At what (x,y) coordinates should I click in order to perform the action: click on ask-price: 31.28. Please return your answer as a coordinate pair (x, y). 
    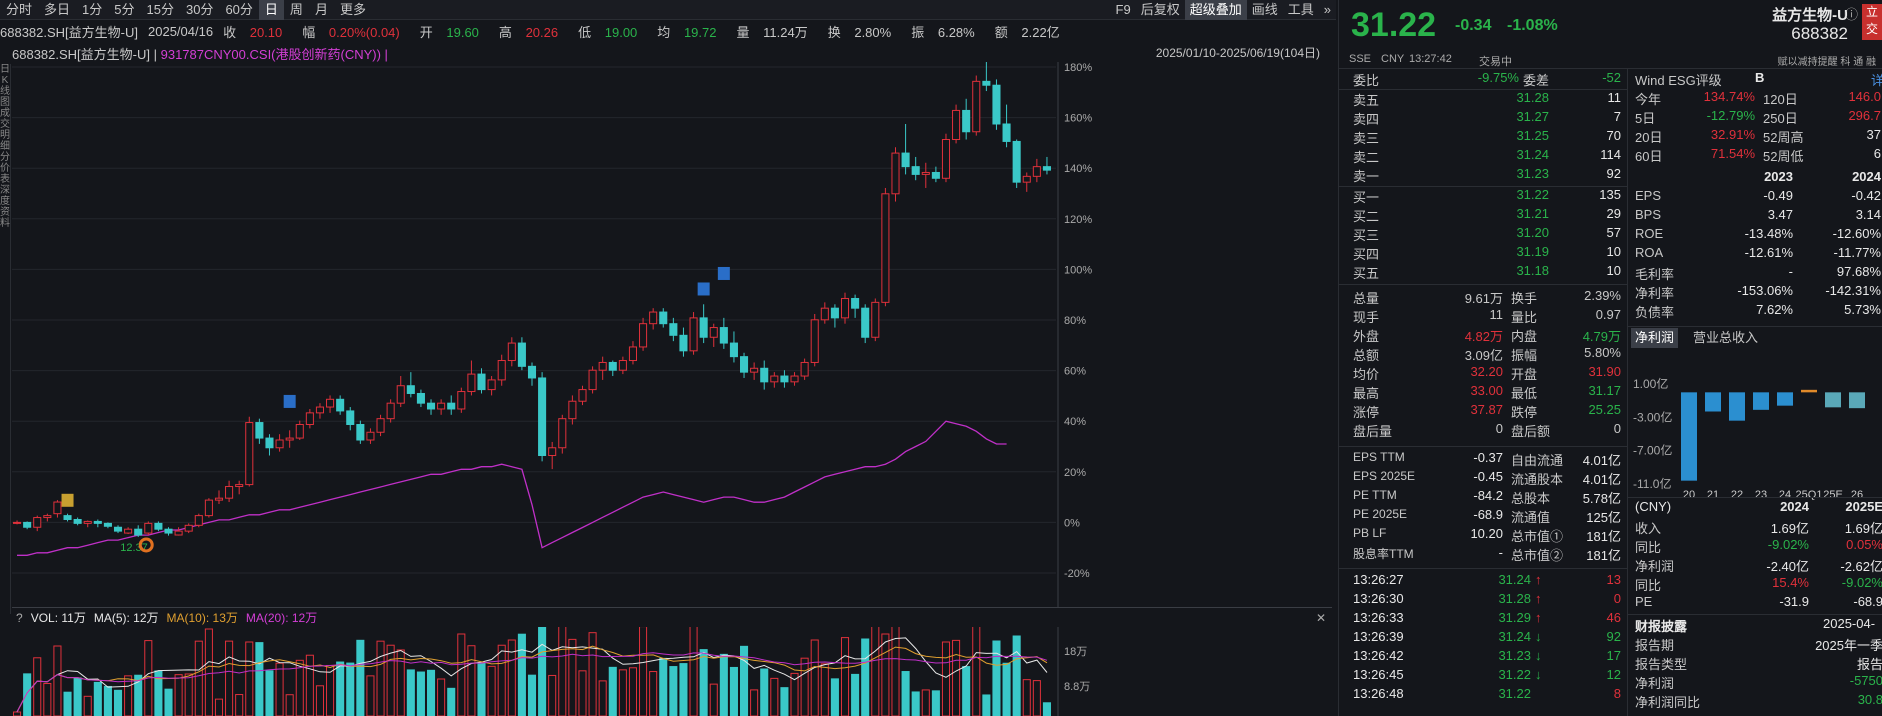
    Looking at the image, I should click on (1519, 97).